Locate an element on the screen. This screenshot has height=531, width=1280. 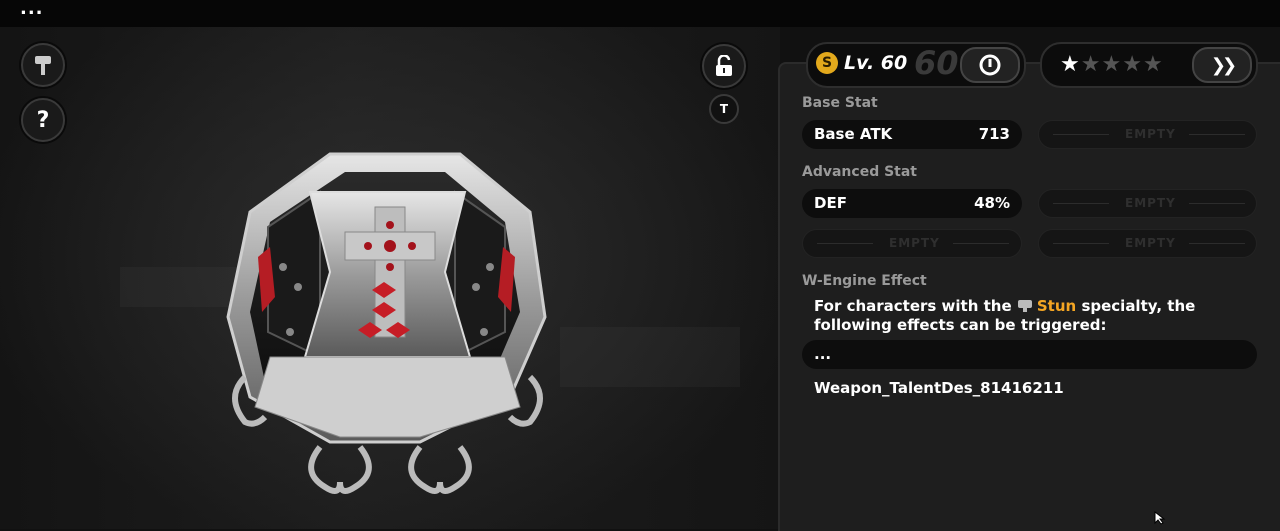
unlock-icon is located at coordinates (724, 65).